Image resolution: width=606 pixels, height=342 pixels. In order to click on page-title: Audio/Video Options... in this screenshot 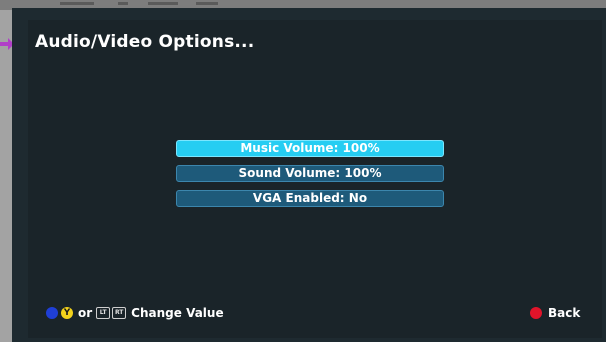, I will do `click(145, 42)`.